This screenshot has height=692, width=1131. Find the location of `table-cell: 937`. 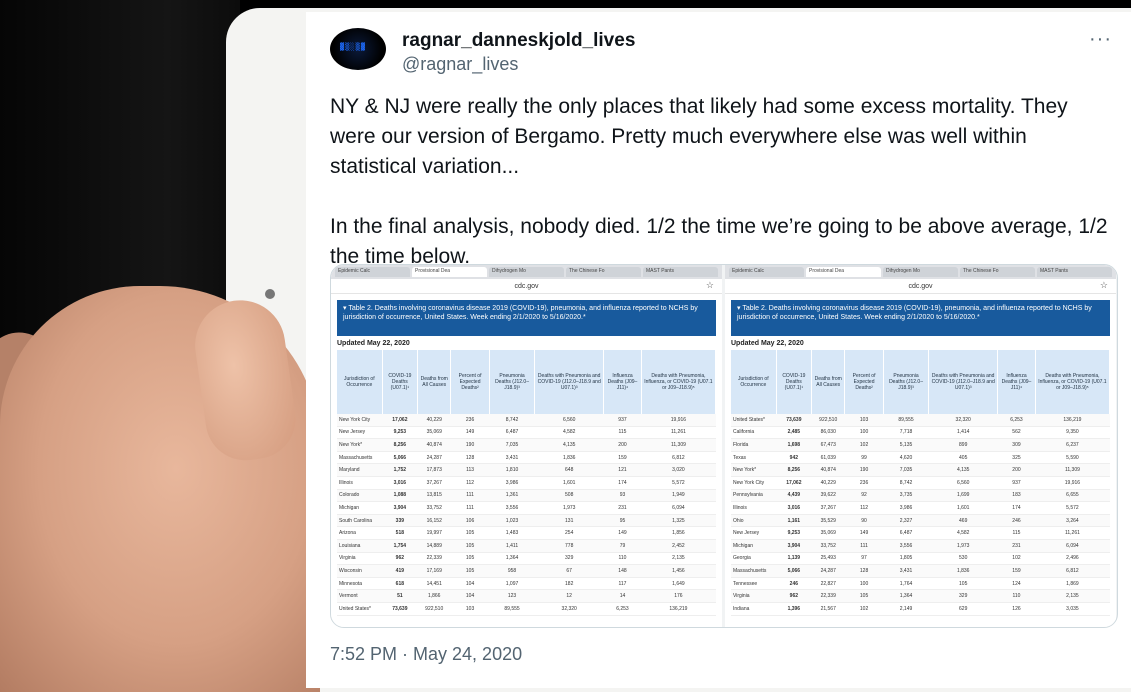

table-cell: 937 is located at coordinates (1016, 483).